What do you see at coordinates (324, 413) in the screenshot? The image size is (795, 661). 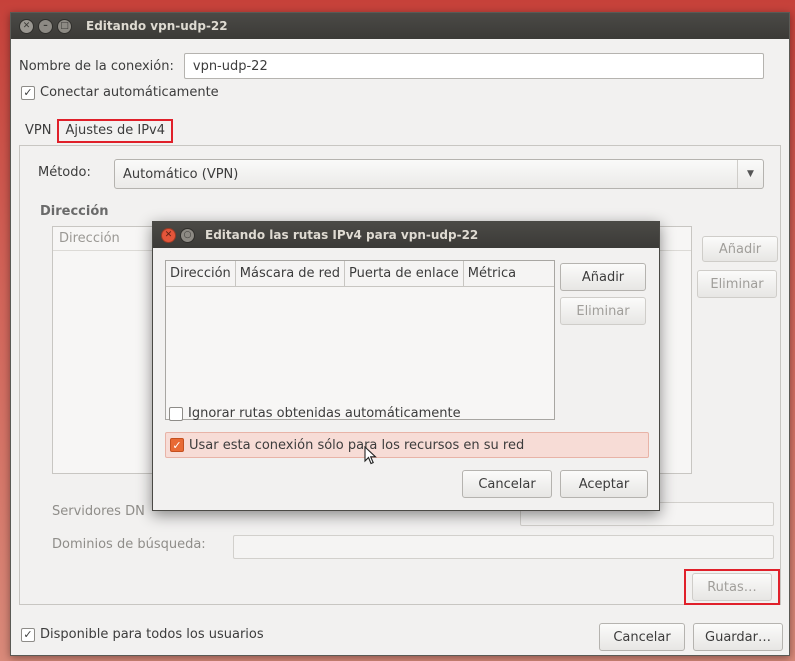 I see `ignore-auto-routes-label: Ignorar rutas obtenidas automáticamente` at bounding box center [324, 413].